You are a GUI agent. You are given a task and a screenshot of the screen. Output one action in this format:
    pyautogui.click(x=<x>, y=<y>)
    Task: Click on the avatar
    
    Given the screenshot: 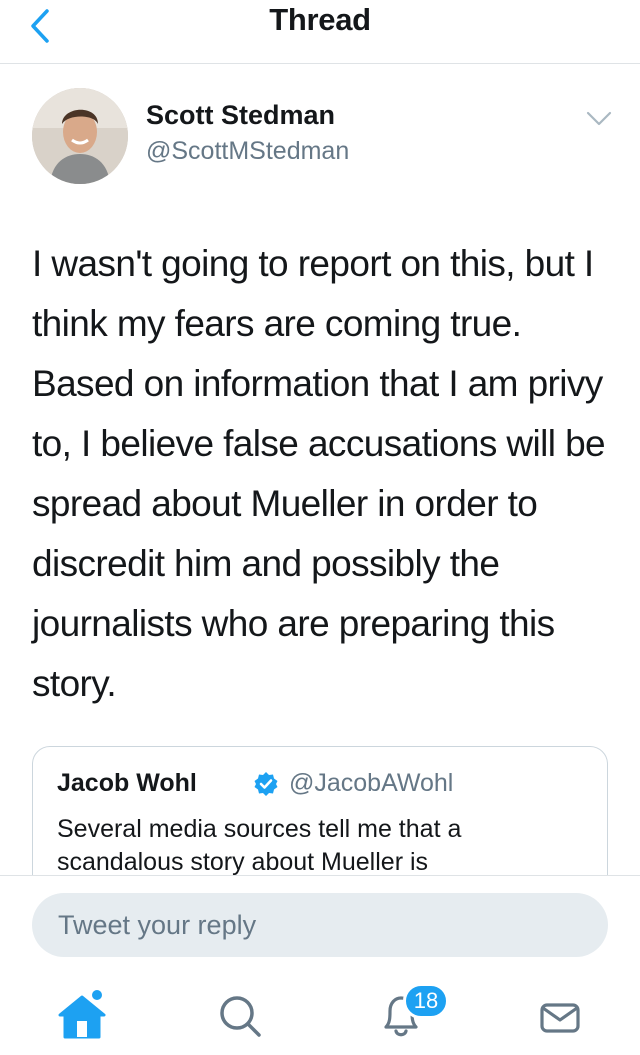 What is the action you would take?
    pyautogui.click(x=80, y=136)
    